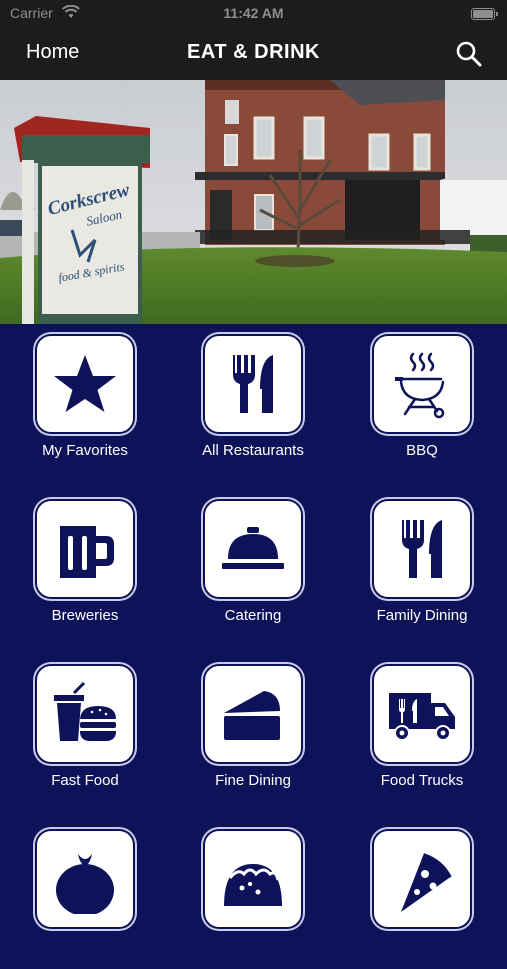  I want to click on pizza-icon, so click(426, 882).